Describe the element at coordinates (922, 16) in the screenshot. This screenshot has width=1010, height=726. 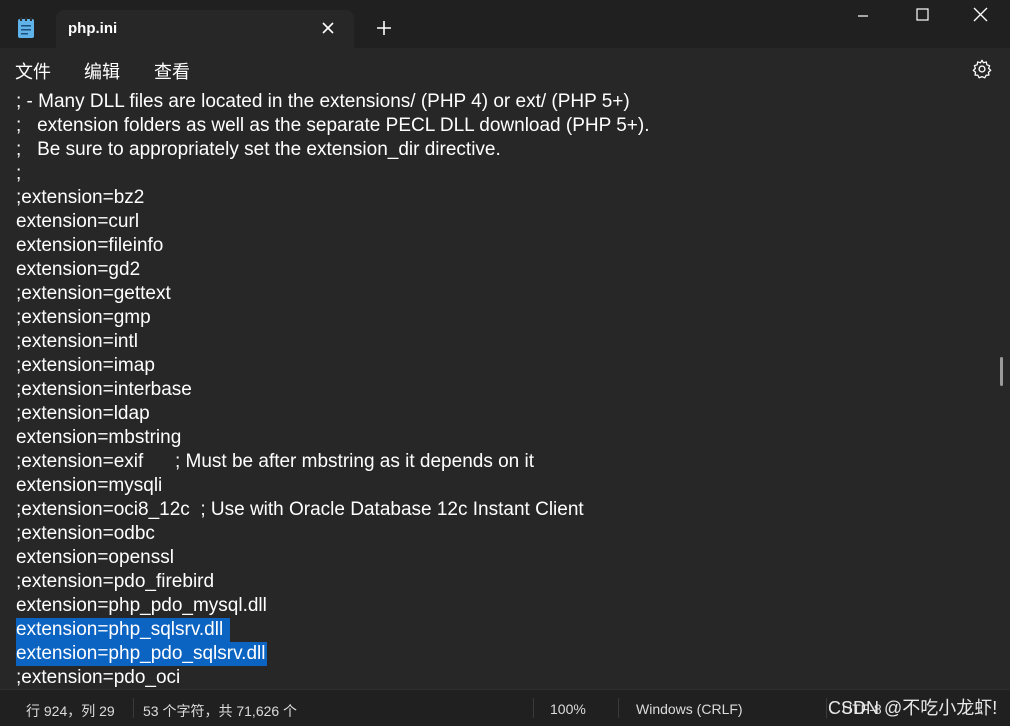
I see `maximize-icon` at that location.